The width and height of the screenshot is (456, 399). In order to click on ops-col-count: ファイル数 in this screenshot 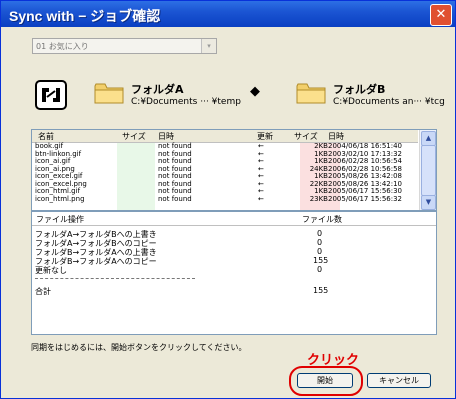, I will do `click(322, 219)`.